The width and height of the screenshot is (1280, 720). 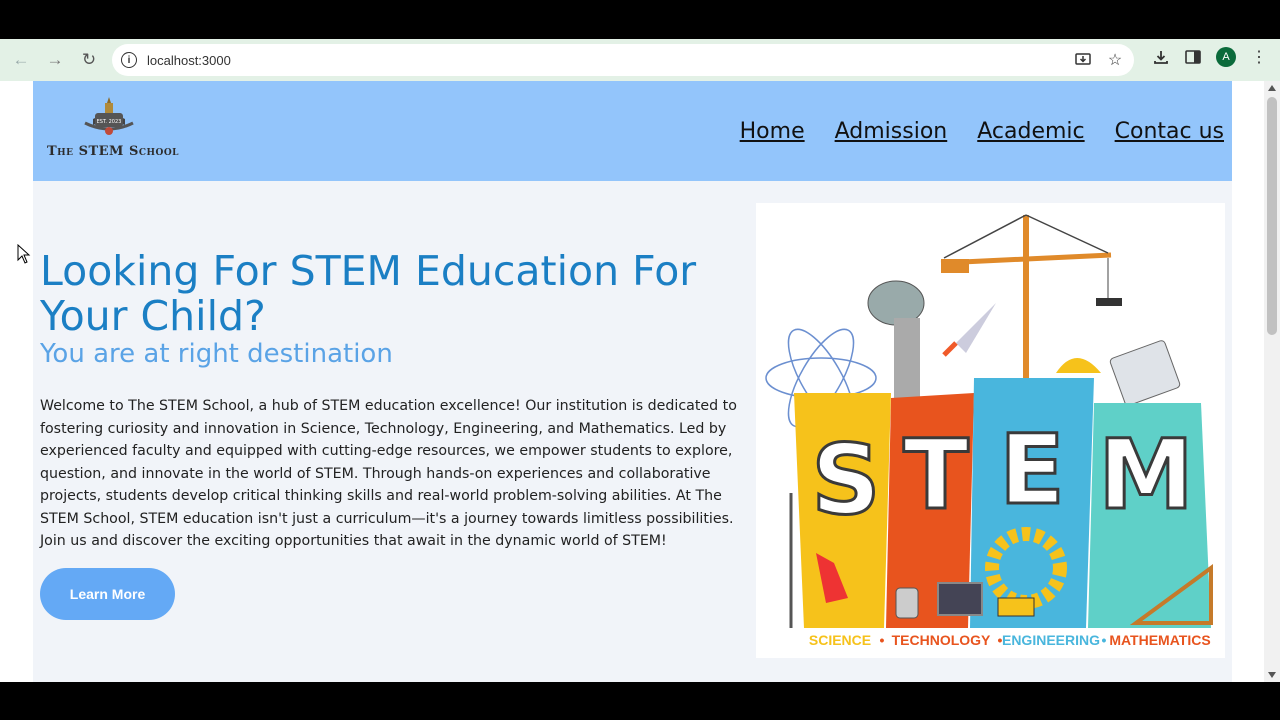 I want to click on os-bottom-bar, so click(x=640, y=701).